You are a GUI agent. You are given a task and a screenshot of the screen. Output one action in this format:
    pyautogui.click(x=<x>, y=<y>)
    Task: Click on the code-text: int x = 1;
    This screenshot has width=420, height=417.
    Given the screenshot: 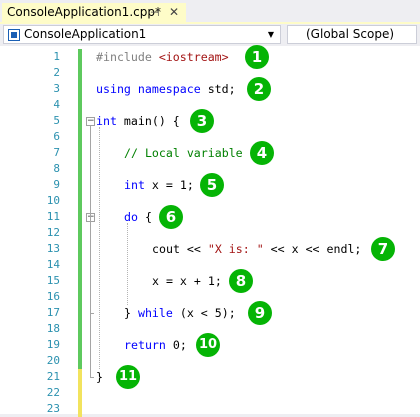 What is the action you would take?
    pyautogui.click(x=159, y=185)
    